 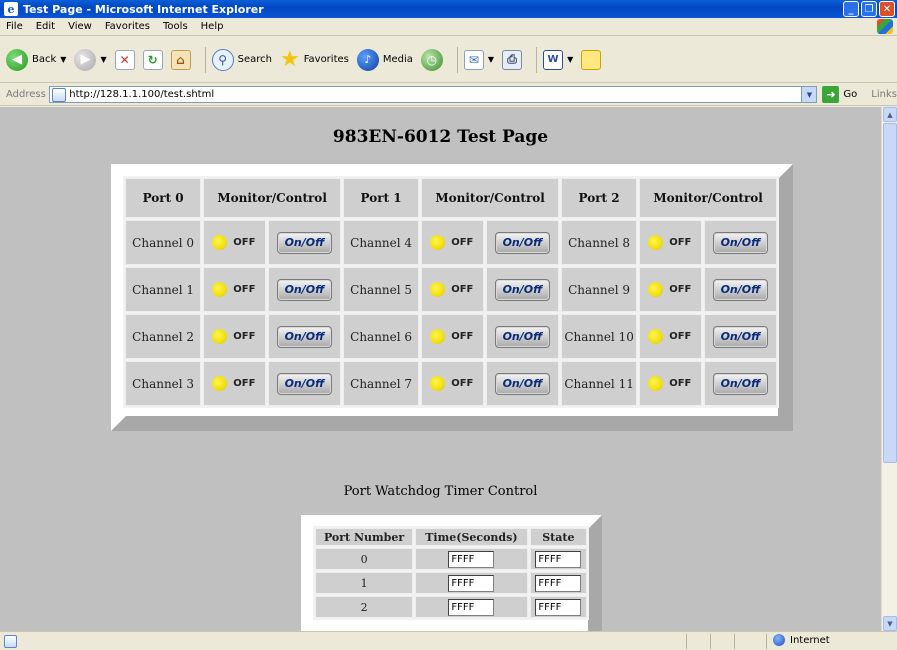 I want to click on status-panel, so click(x=710, y=641).